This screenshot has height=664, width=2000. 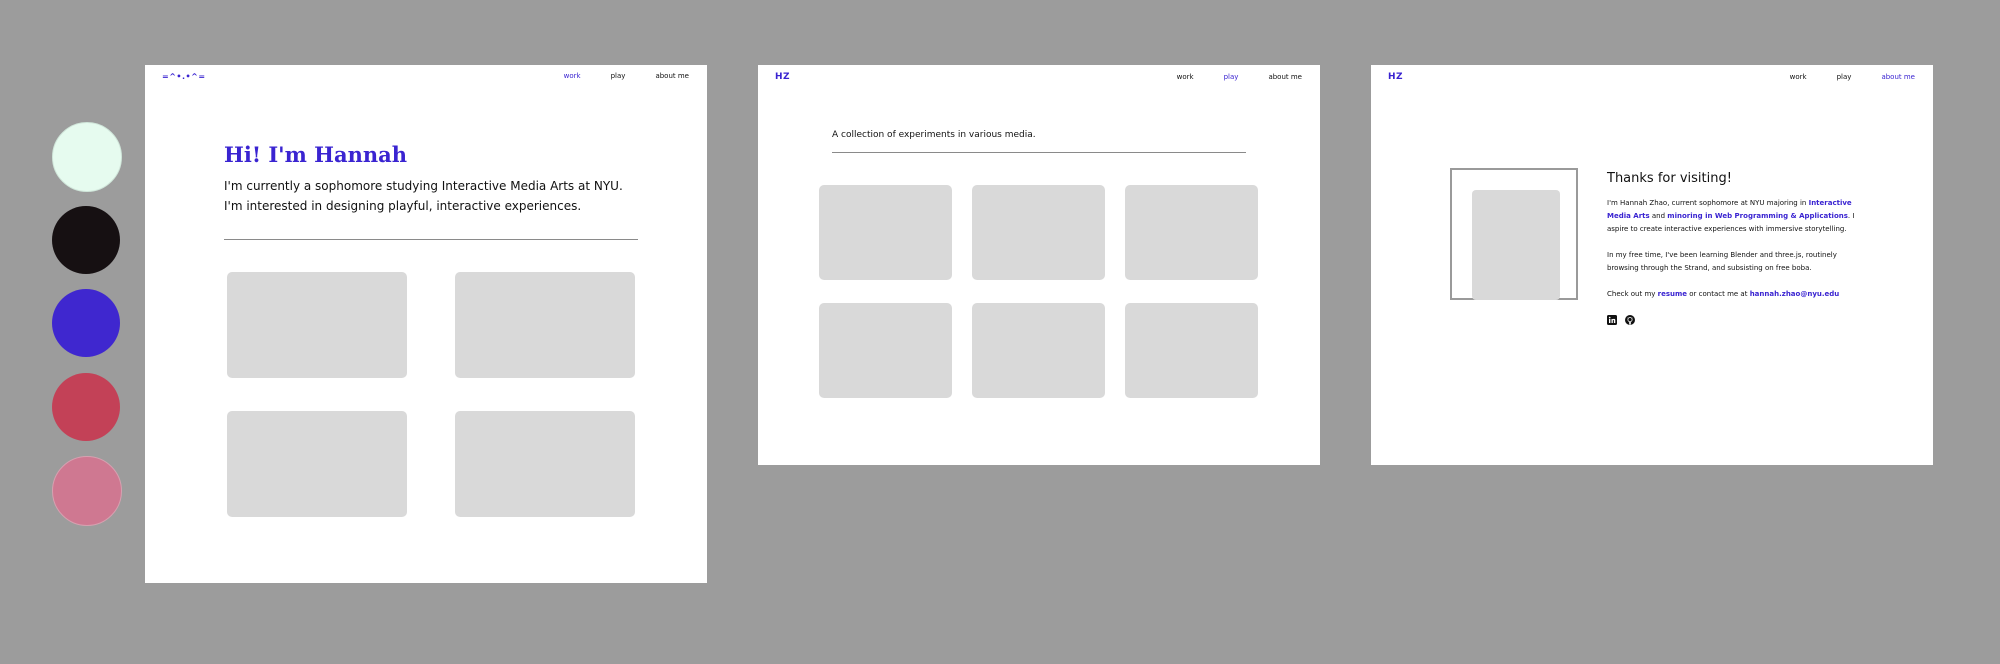 I want to click on swatch-mint, so click(x=87, y=157).